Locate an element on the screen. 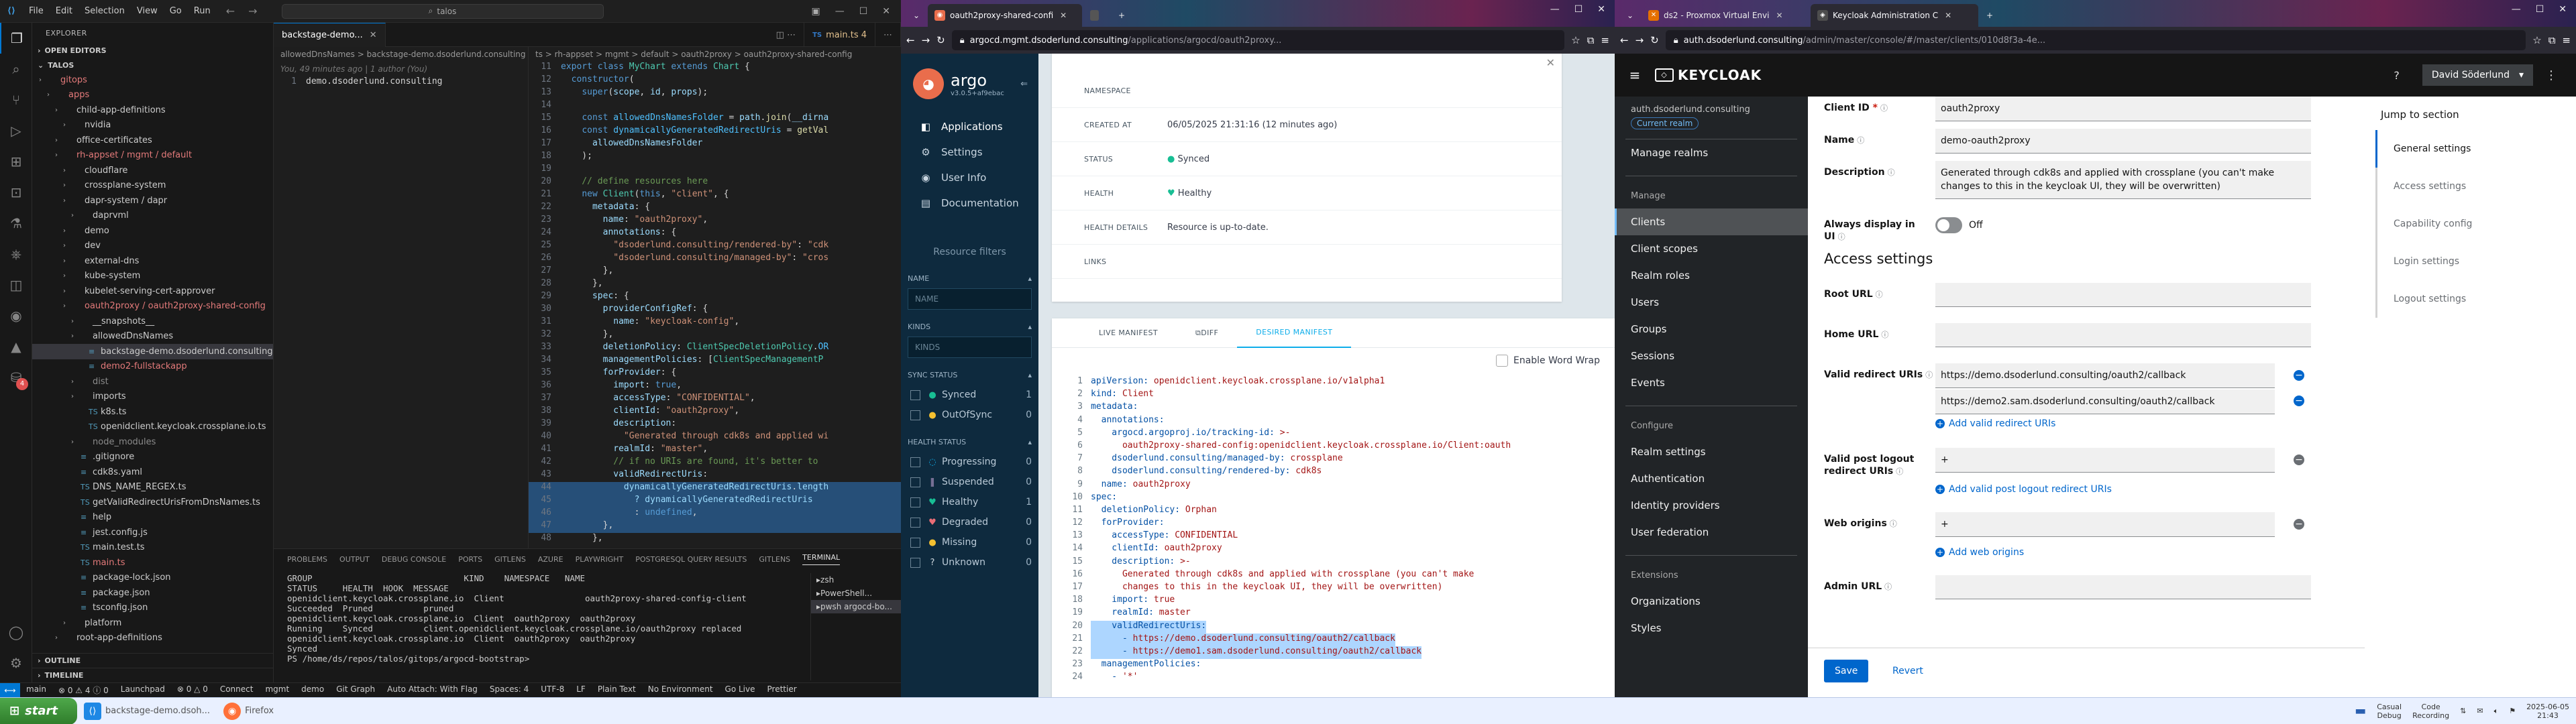 The height and width of the screenshot is (724, 2576). file-item: TS main.test.ts is located at coordinates (152, 548).